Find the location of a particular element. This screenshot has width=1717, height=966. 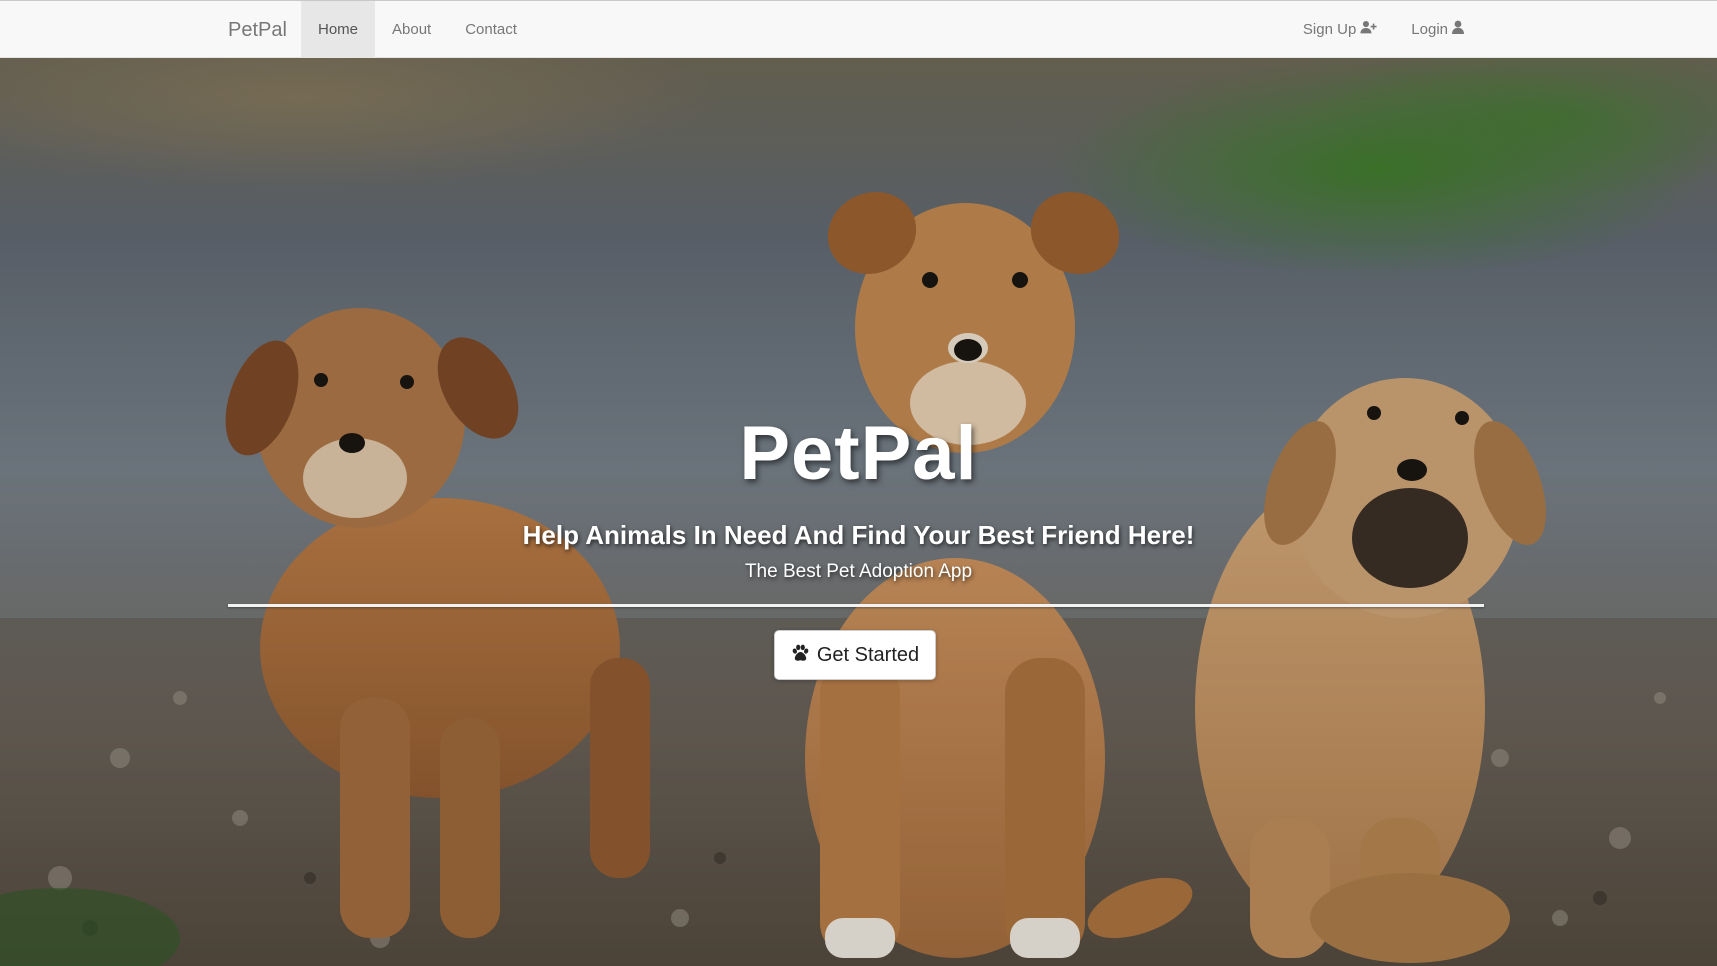

nav-link-contact-label: Contact is located at coordinates (491, 29).